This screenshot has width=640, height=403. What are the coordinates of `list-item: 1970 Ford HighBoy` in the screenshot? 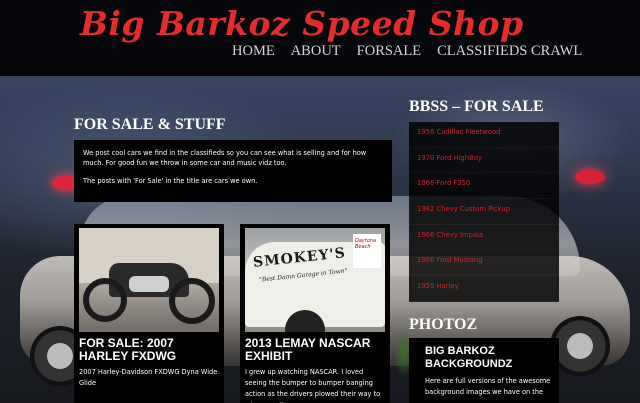 It's located at (484, 161).